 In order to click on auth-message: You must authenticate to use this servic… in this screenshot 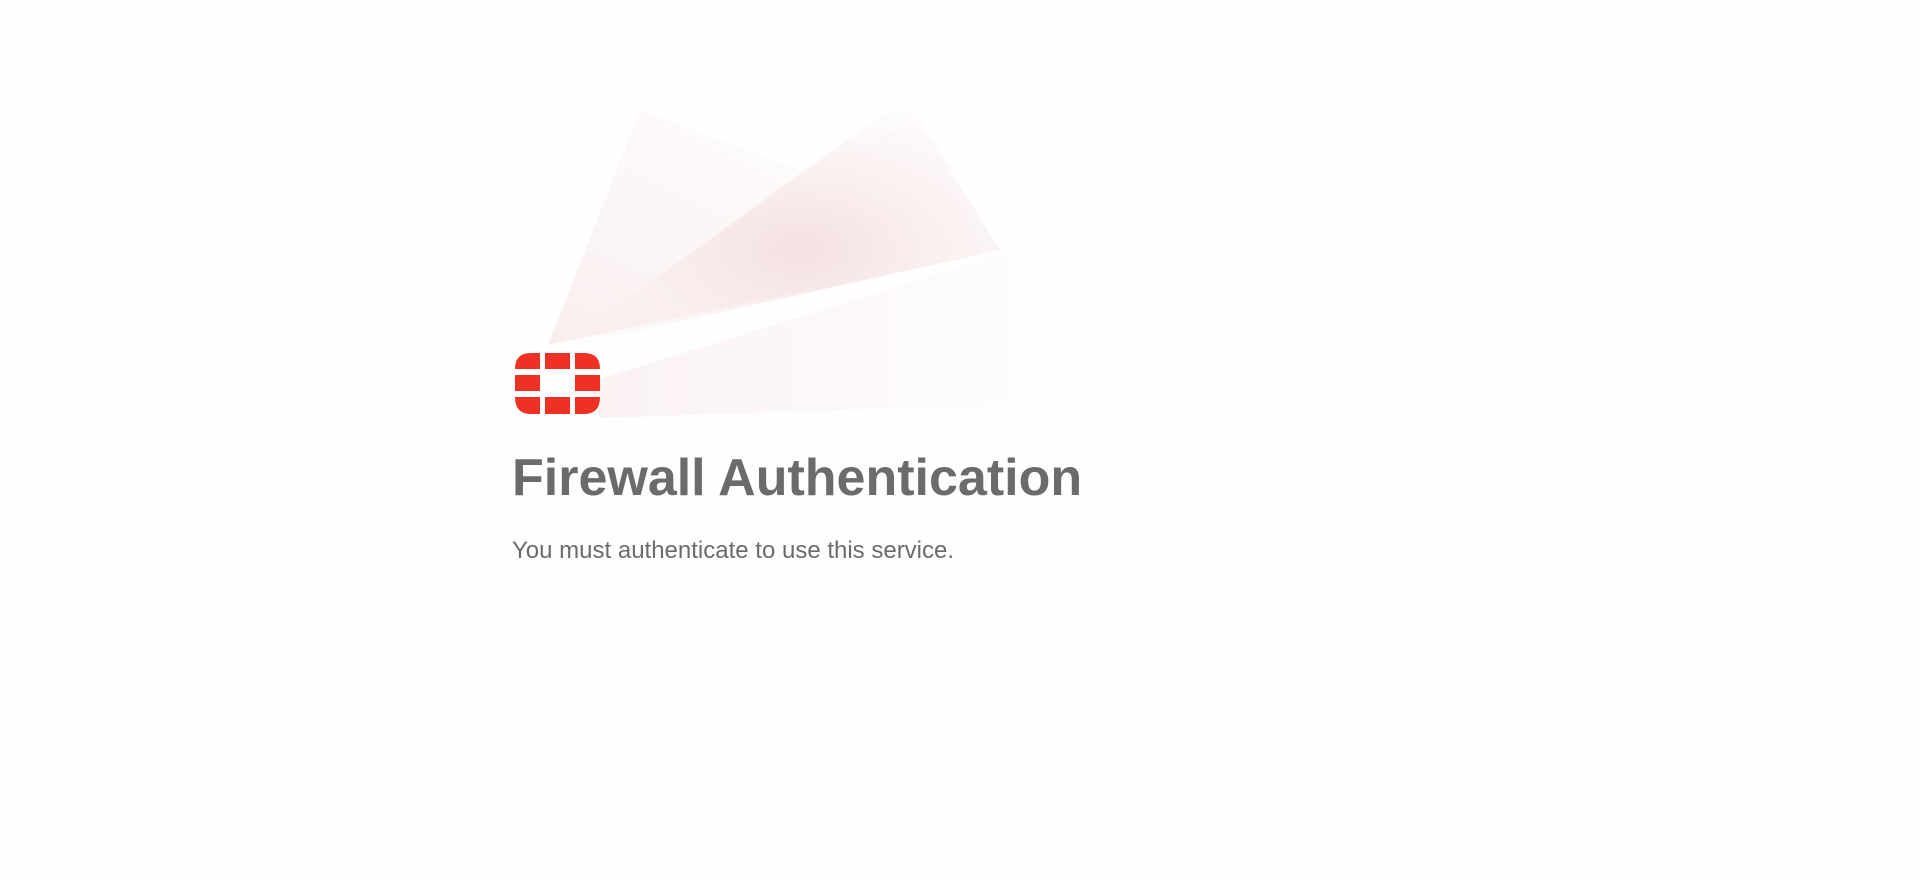, I will do `click(733, 550)`.